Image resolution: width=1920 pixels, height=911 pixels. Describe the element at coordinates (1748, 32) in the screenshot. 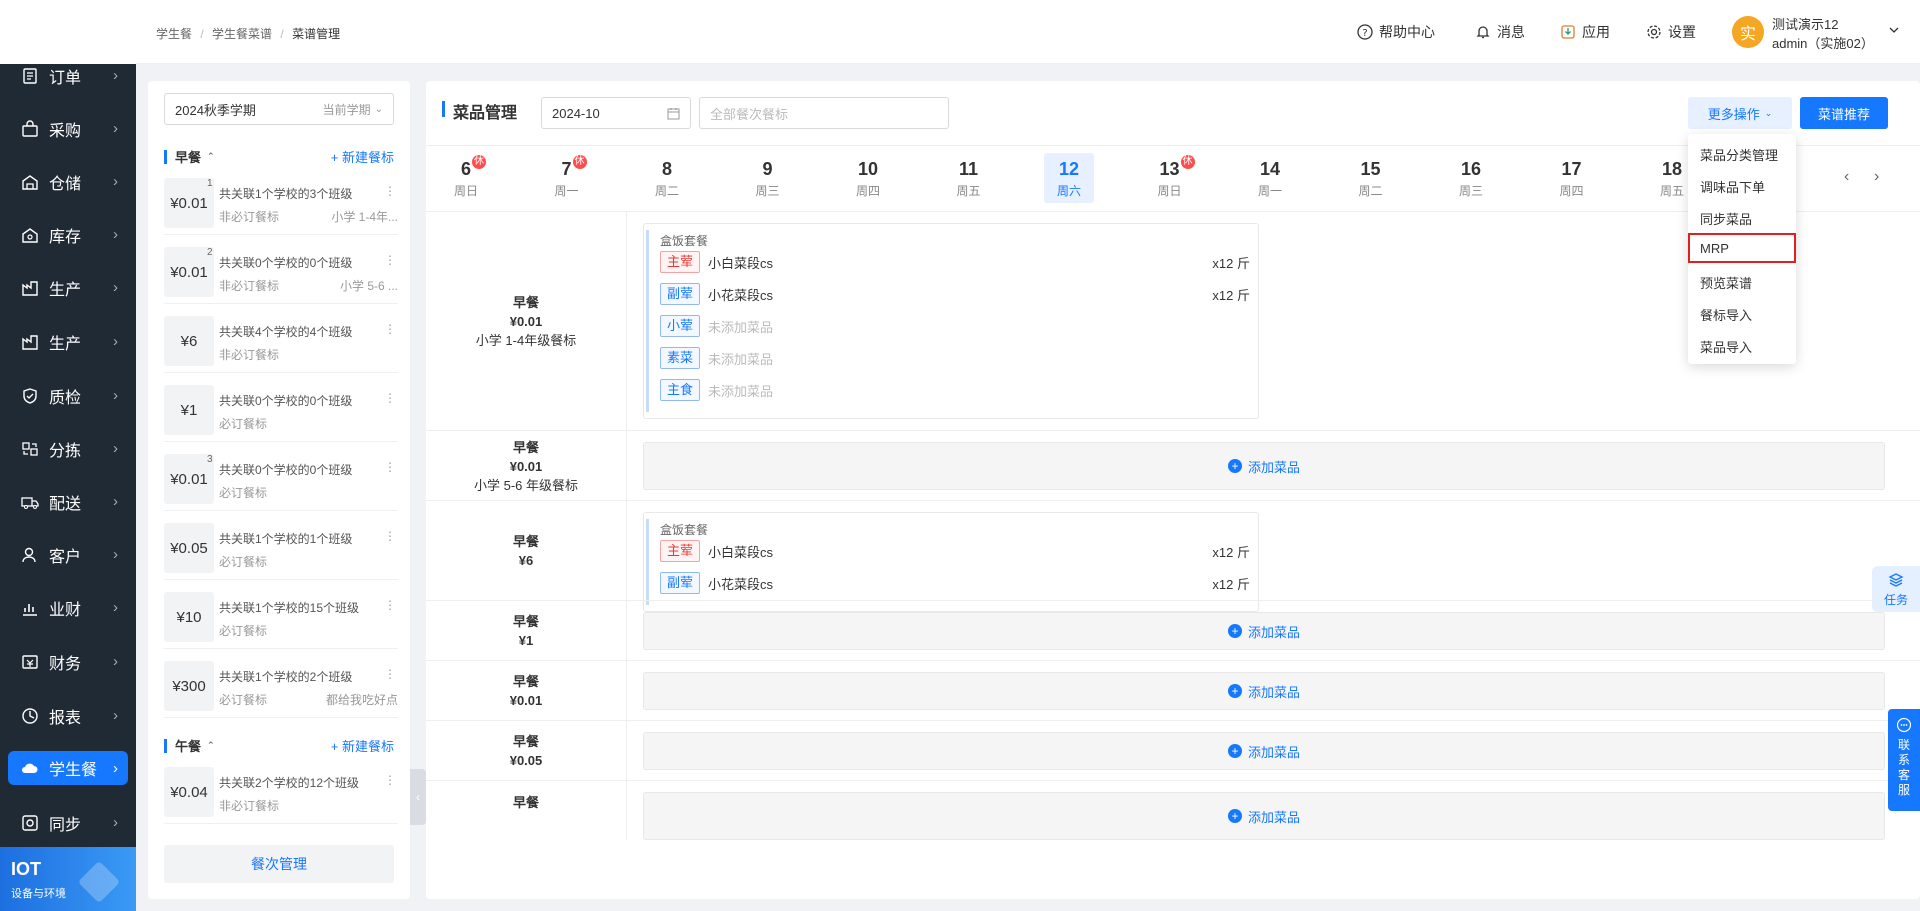

I see `avatar: 实` at that location.